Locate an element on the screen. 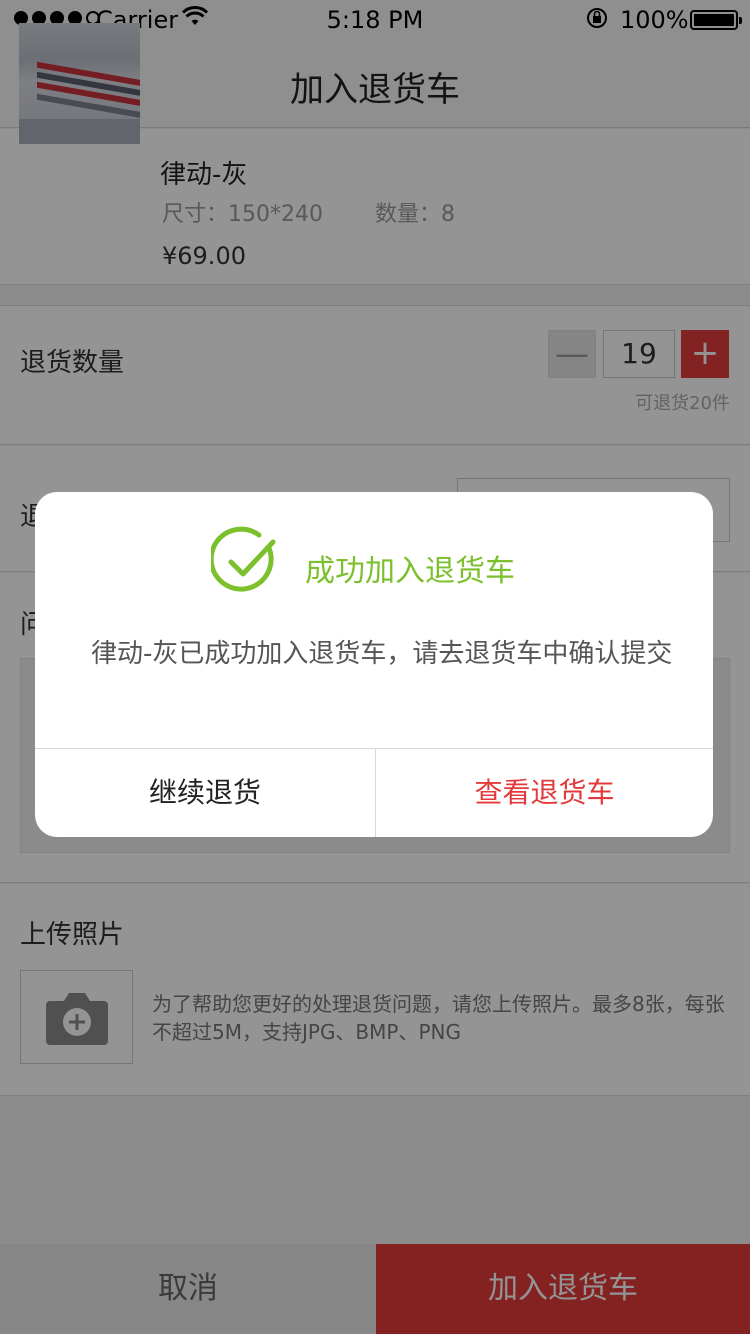  view-return-cart-button: 查看退货车 is located at coordinates (544, 793).